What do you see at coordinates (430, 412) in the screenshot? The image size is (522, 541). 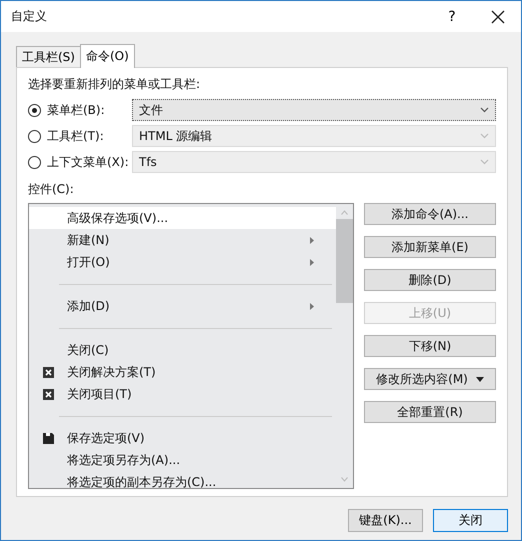 I see `action-button: 全部重置(R)` at bounding box center [430, 412].